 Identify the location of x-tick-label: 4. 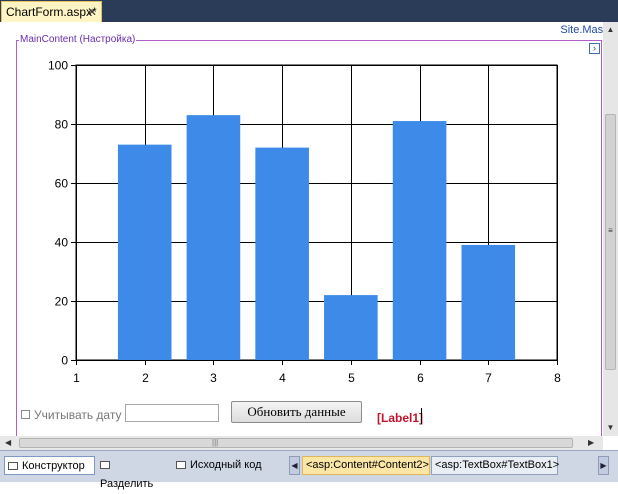
(282, 378).